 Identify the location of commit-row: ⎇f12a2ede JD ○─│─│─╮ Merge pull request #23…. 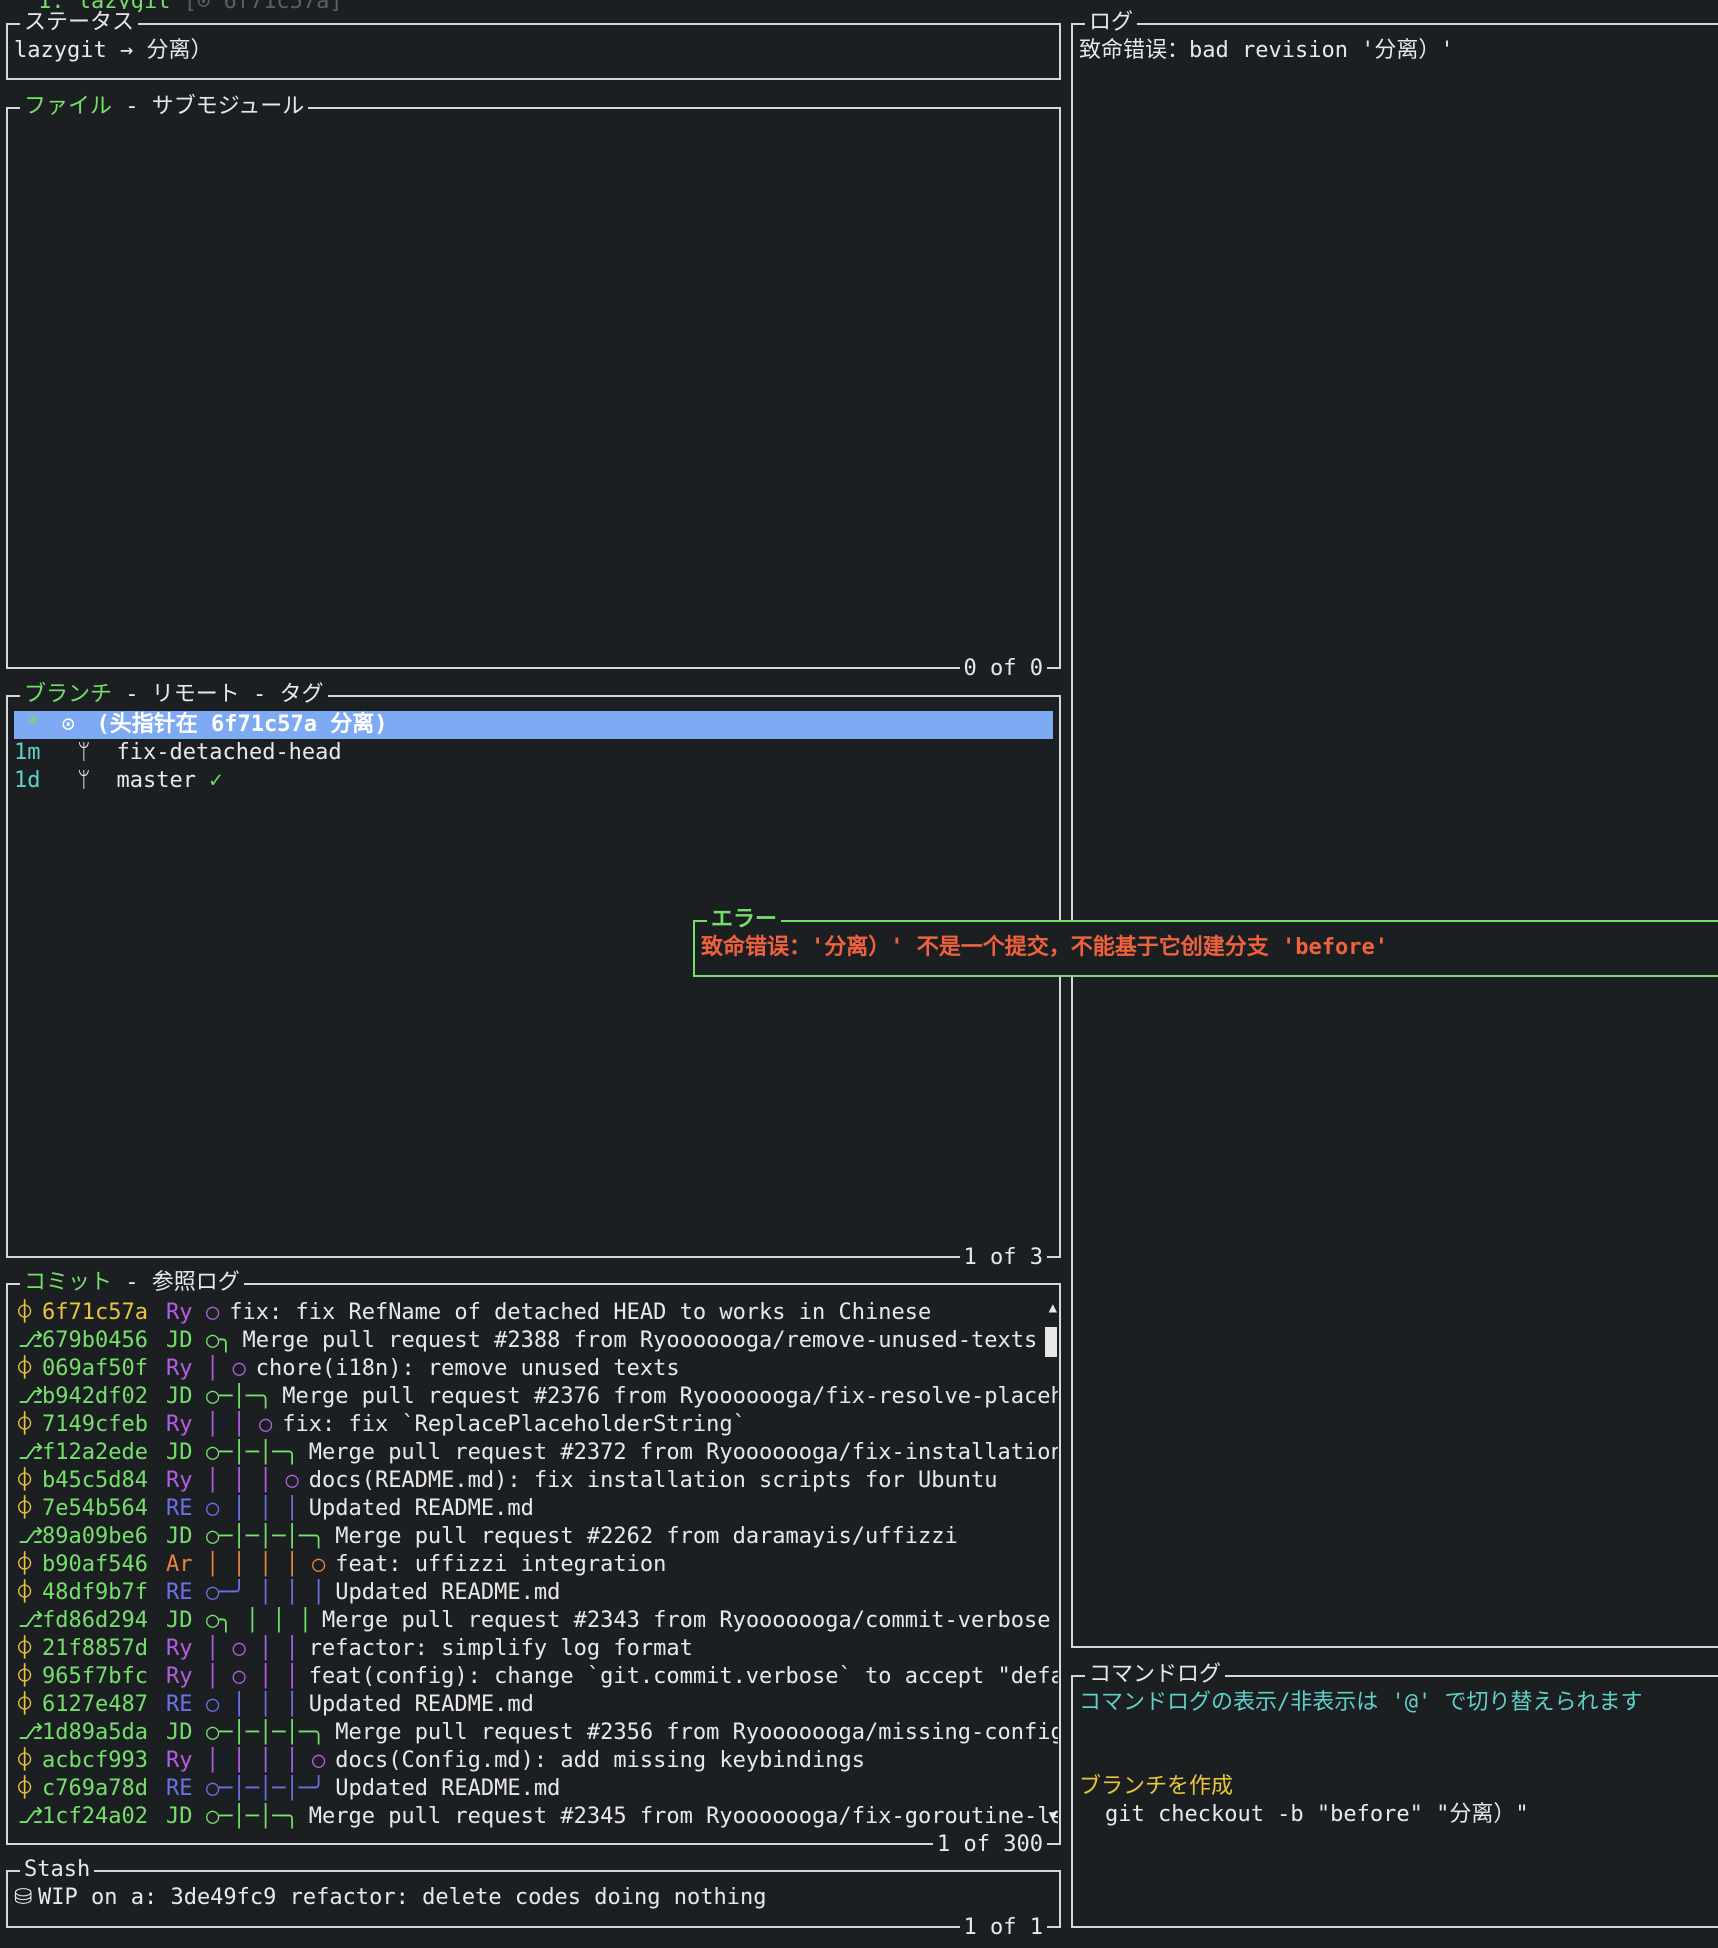
(538, 1453).